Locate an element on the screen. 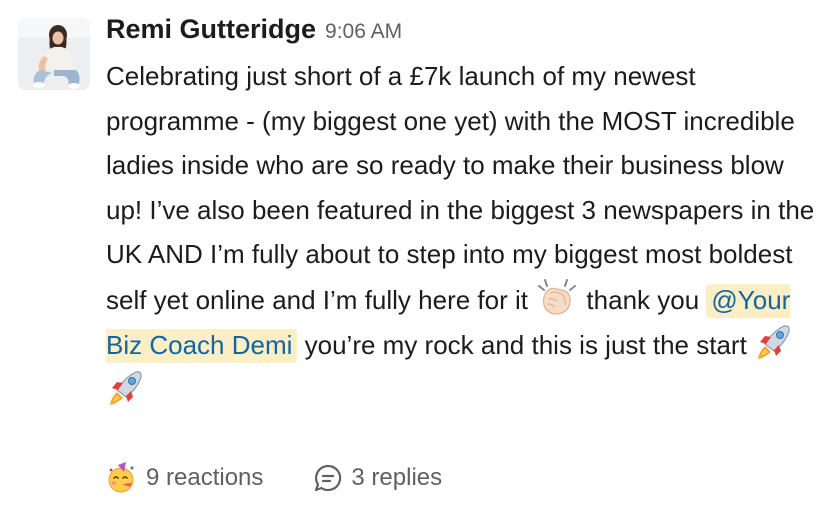  message-text-part-2: thank you is located at coordinates (643, 299).